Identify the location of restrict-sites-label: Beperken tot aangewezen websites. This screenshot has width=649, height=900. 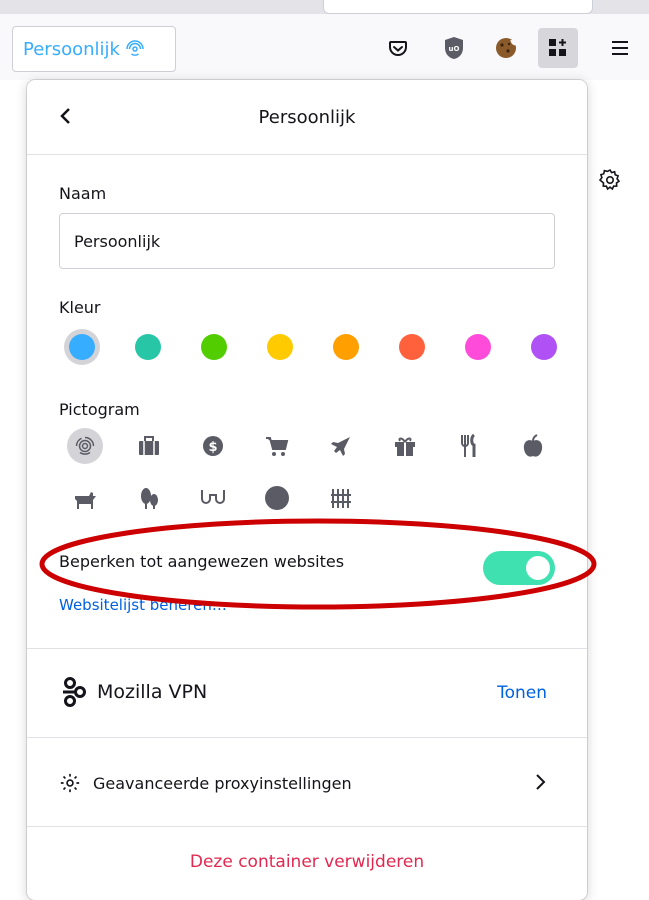
(202, 561).